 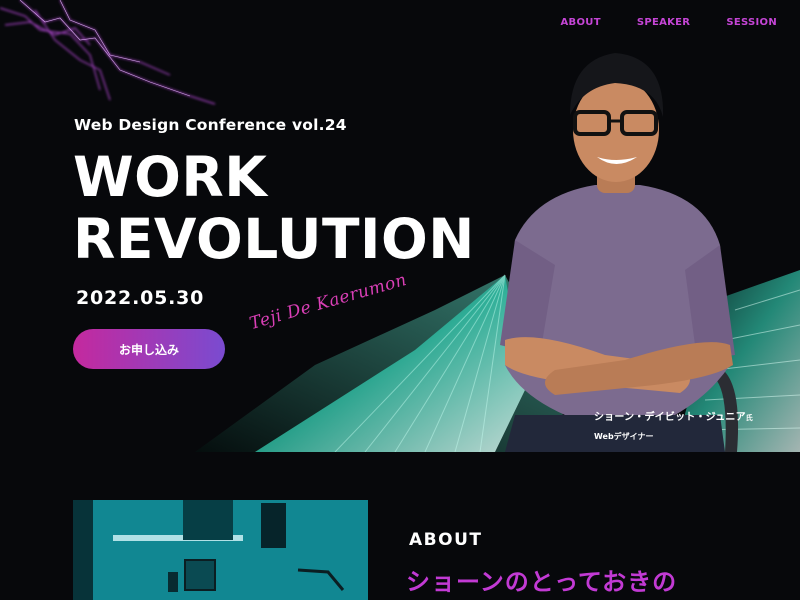 I want to click on event-date: 2022.05.30, so click(x=140, y=298).